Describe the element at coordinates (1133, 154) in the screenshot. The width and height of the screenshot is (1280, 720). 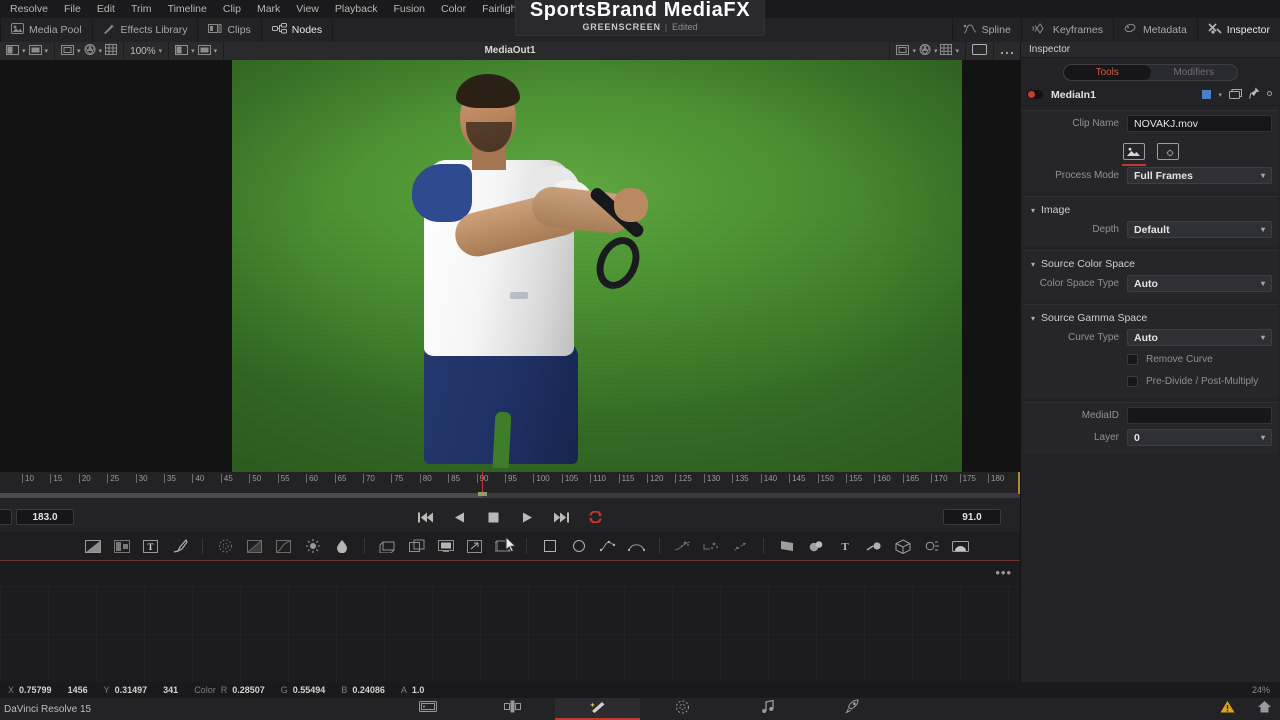
I see `image-tab-icon` at that location.